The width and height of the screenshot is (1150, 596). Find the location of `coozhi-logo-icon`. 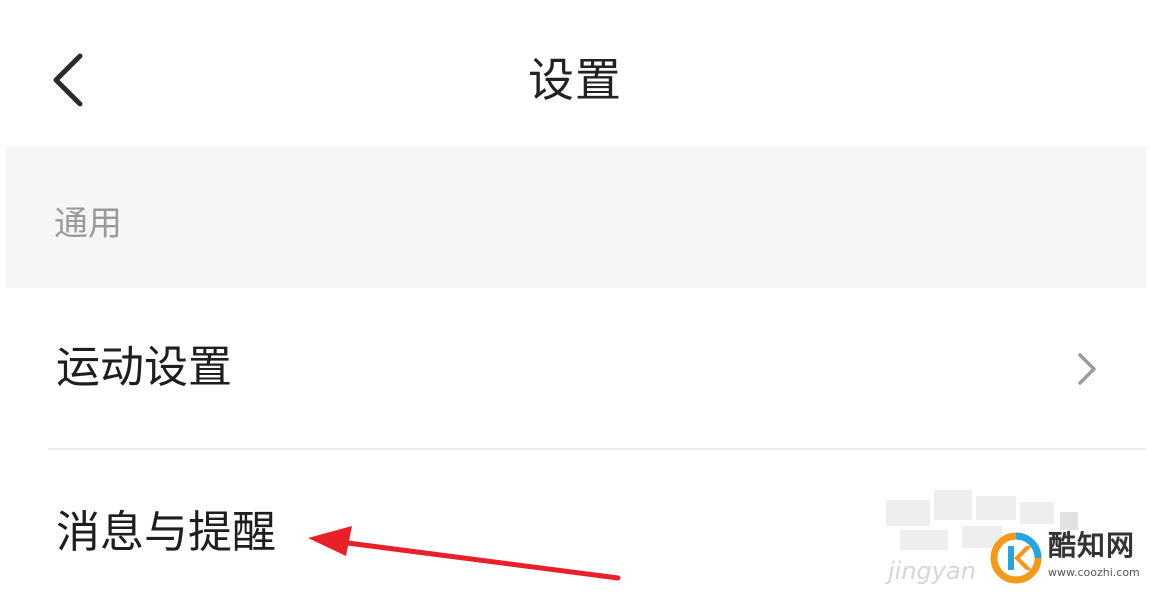

coozhi-logo-icon is located at coordinates (1016, 558).